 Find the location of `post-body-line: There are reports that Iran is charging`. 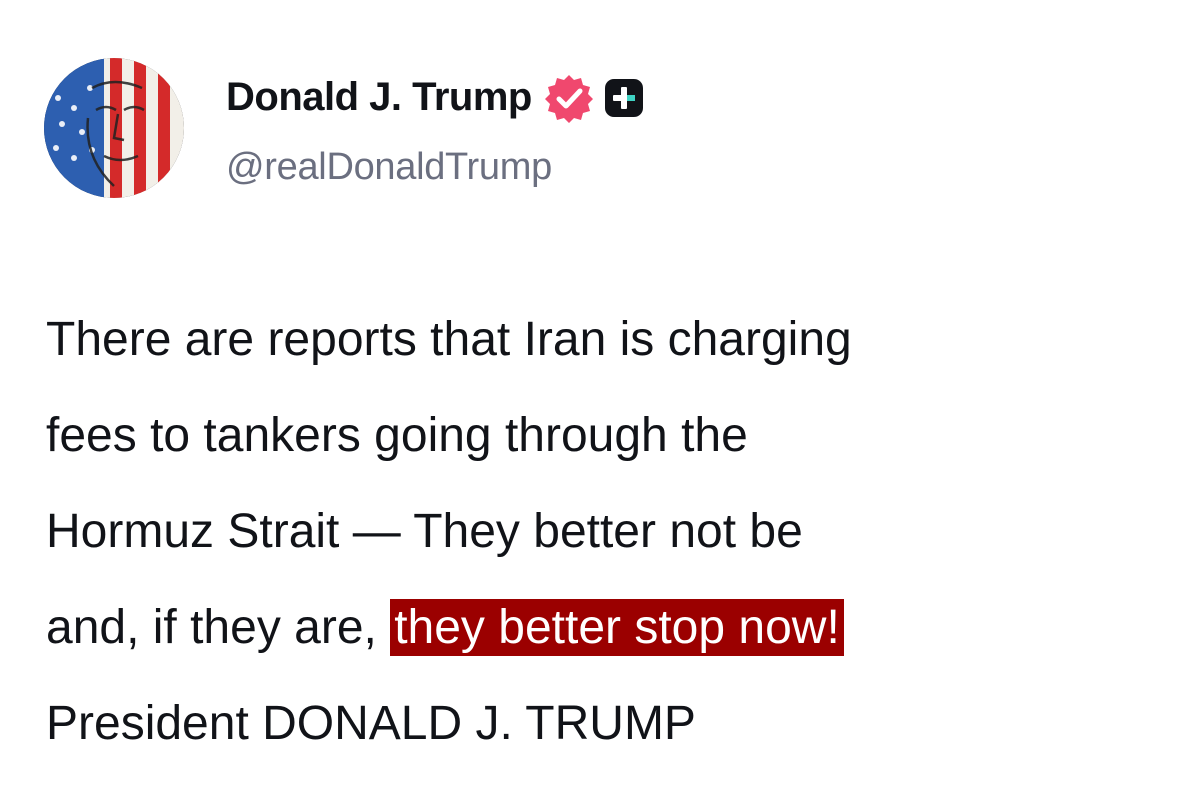

post-body-line: There are reports that Iran is charging is located at coordinates (449, 339).